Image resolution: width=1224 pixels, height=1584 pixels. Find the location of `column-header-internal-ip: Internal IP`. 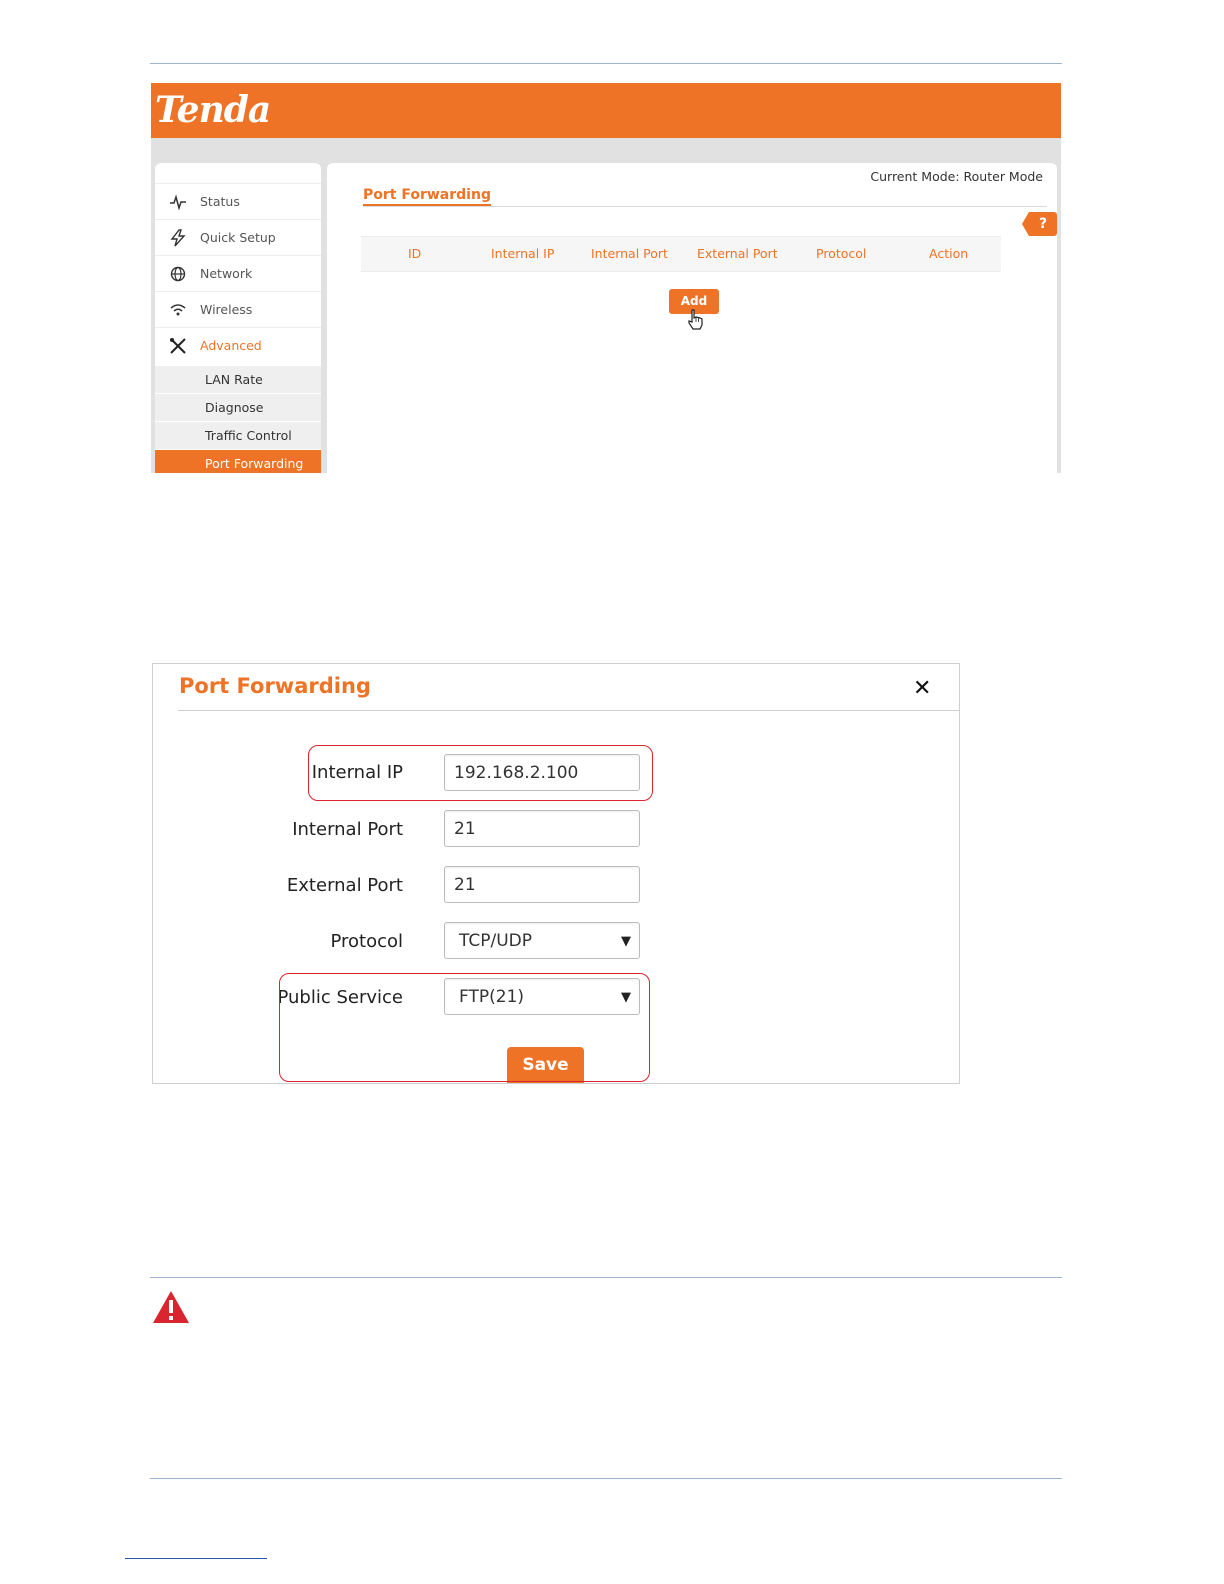

column-header-internal-ip: Internal IP is located at coordinates (523, 253).